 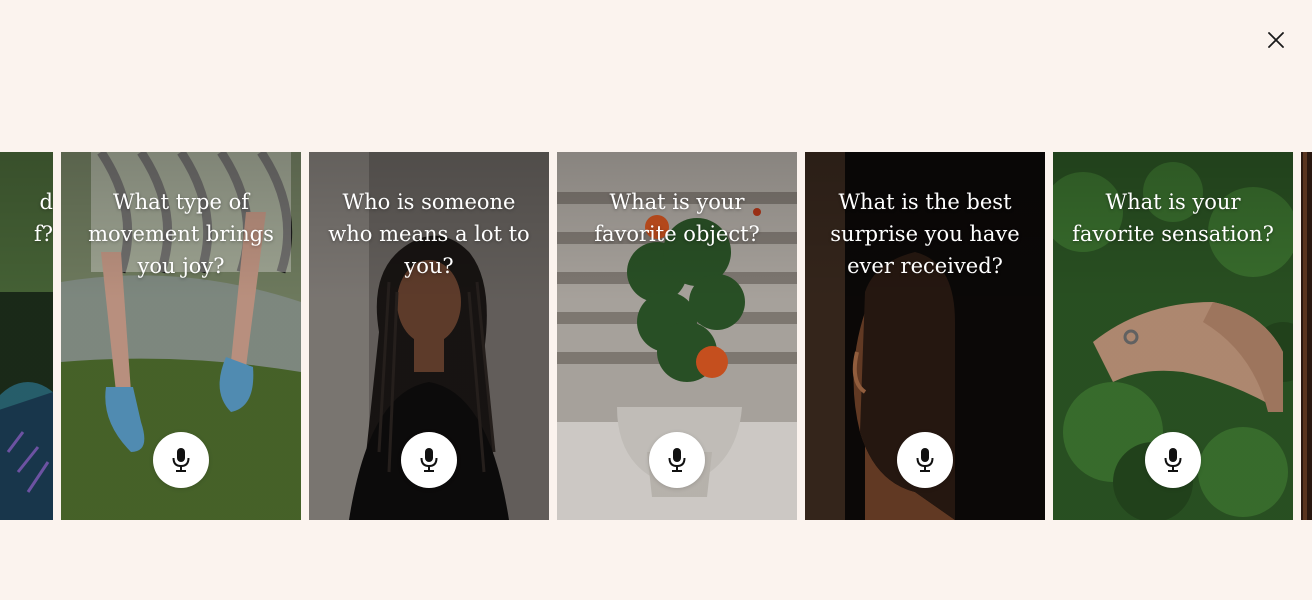 I want to click on question-card-object: What is your favorite object?, so click(x=677, y=336).